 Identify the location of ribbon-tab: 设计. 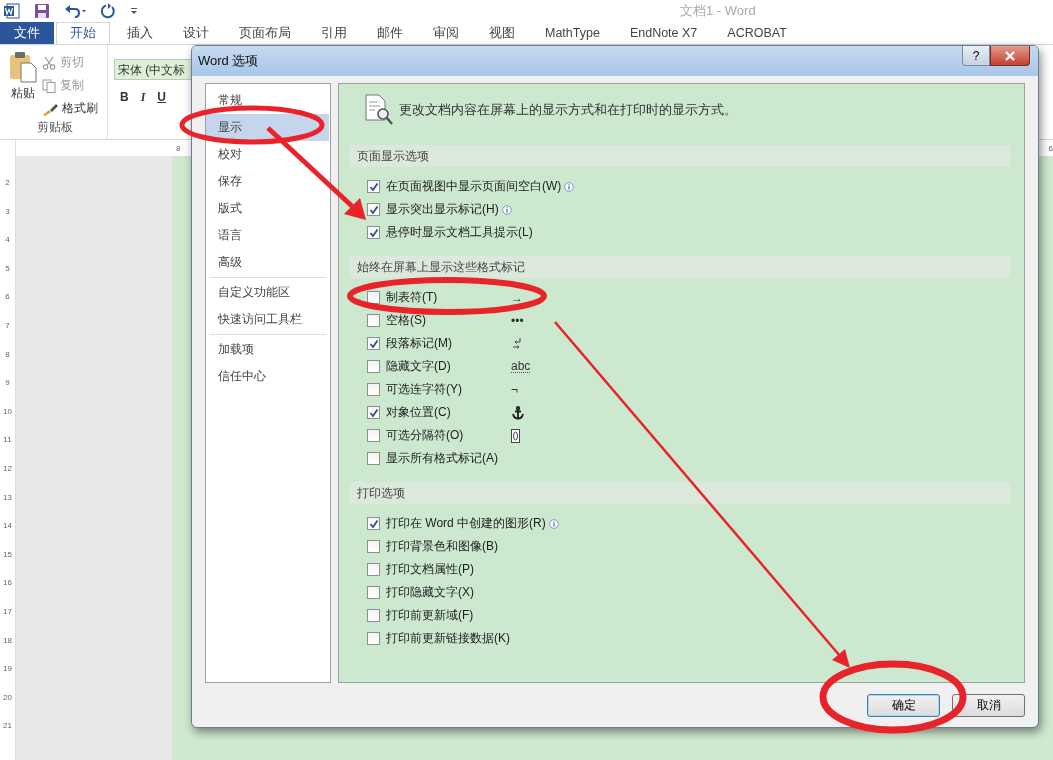
(196, 33).